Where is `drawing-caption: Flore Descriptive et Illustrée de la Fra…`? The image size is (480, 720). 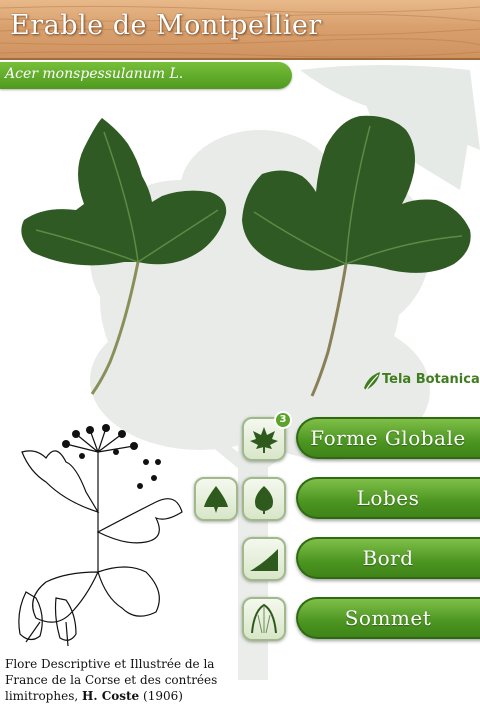
drawing-caption: Flore Descriptive et Illustrée de la Fra… is located at coordinates (123, 680).